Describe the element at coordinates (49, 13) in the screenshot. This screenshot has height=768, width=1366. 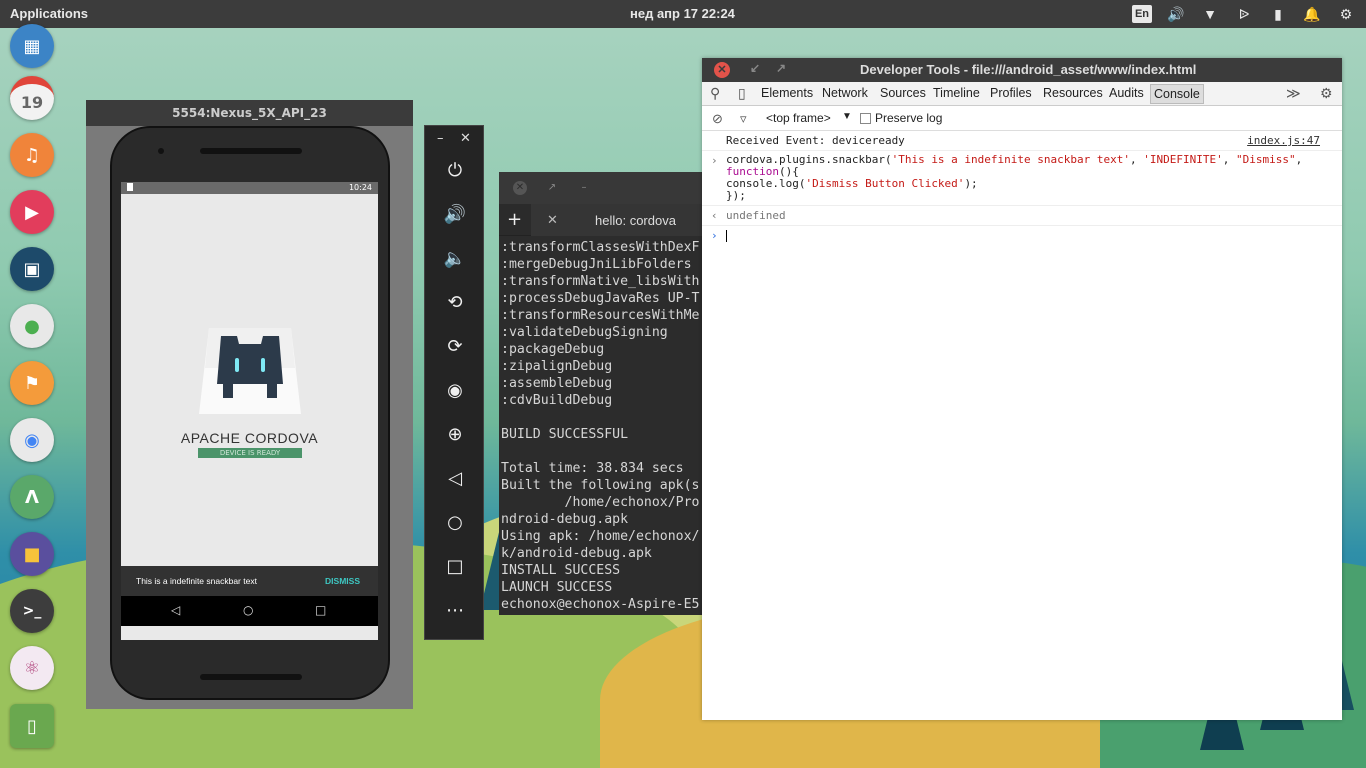
I see `applications-menu: Applications` at that location.